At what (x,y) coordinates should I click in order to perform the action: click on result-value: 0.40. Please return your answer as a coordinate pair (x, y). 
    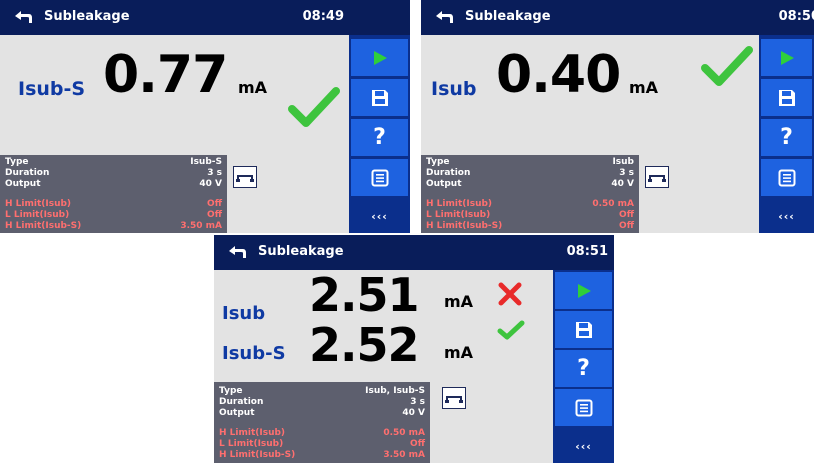
    Looking at the image, I should click on (558, 75).